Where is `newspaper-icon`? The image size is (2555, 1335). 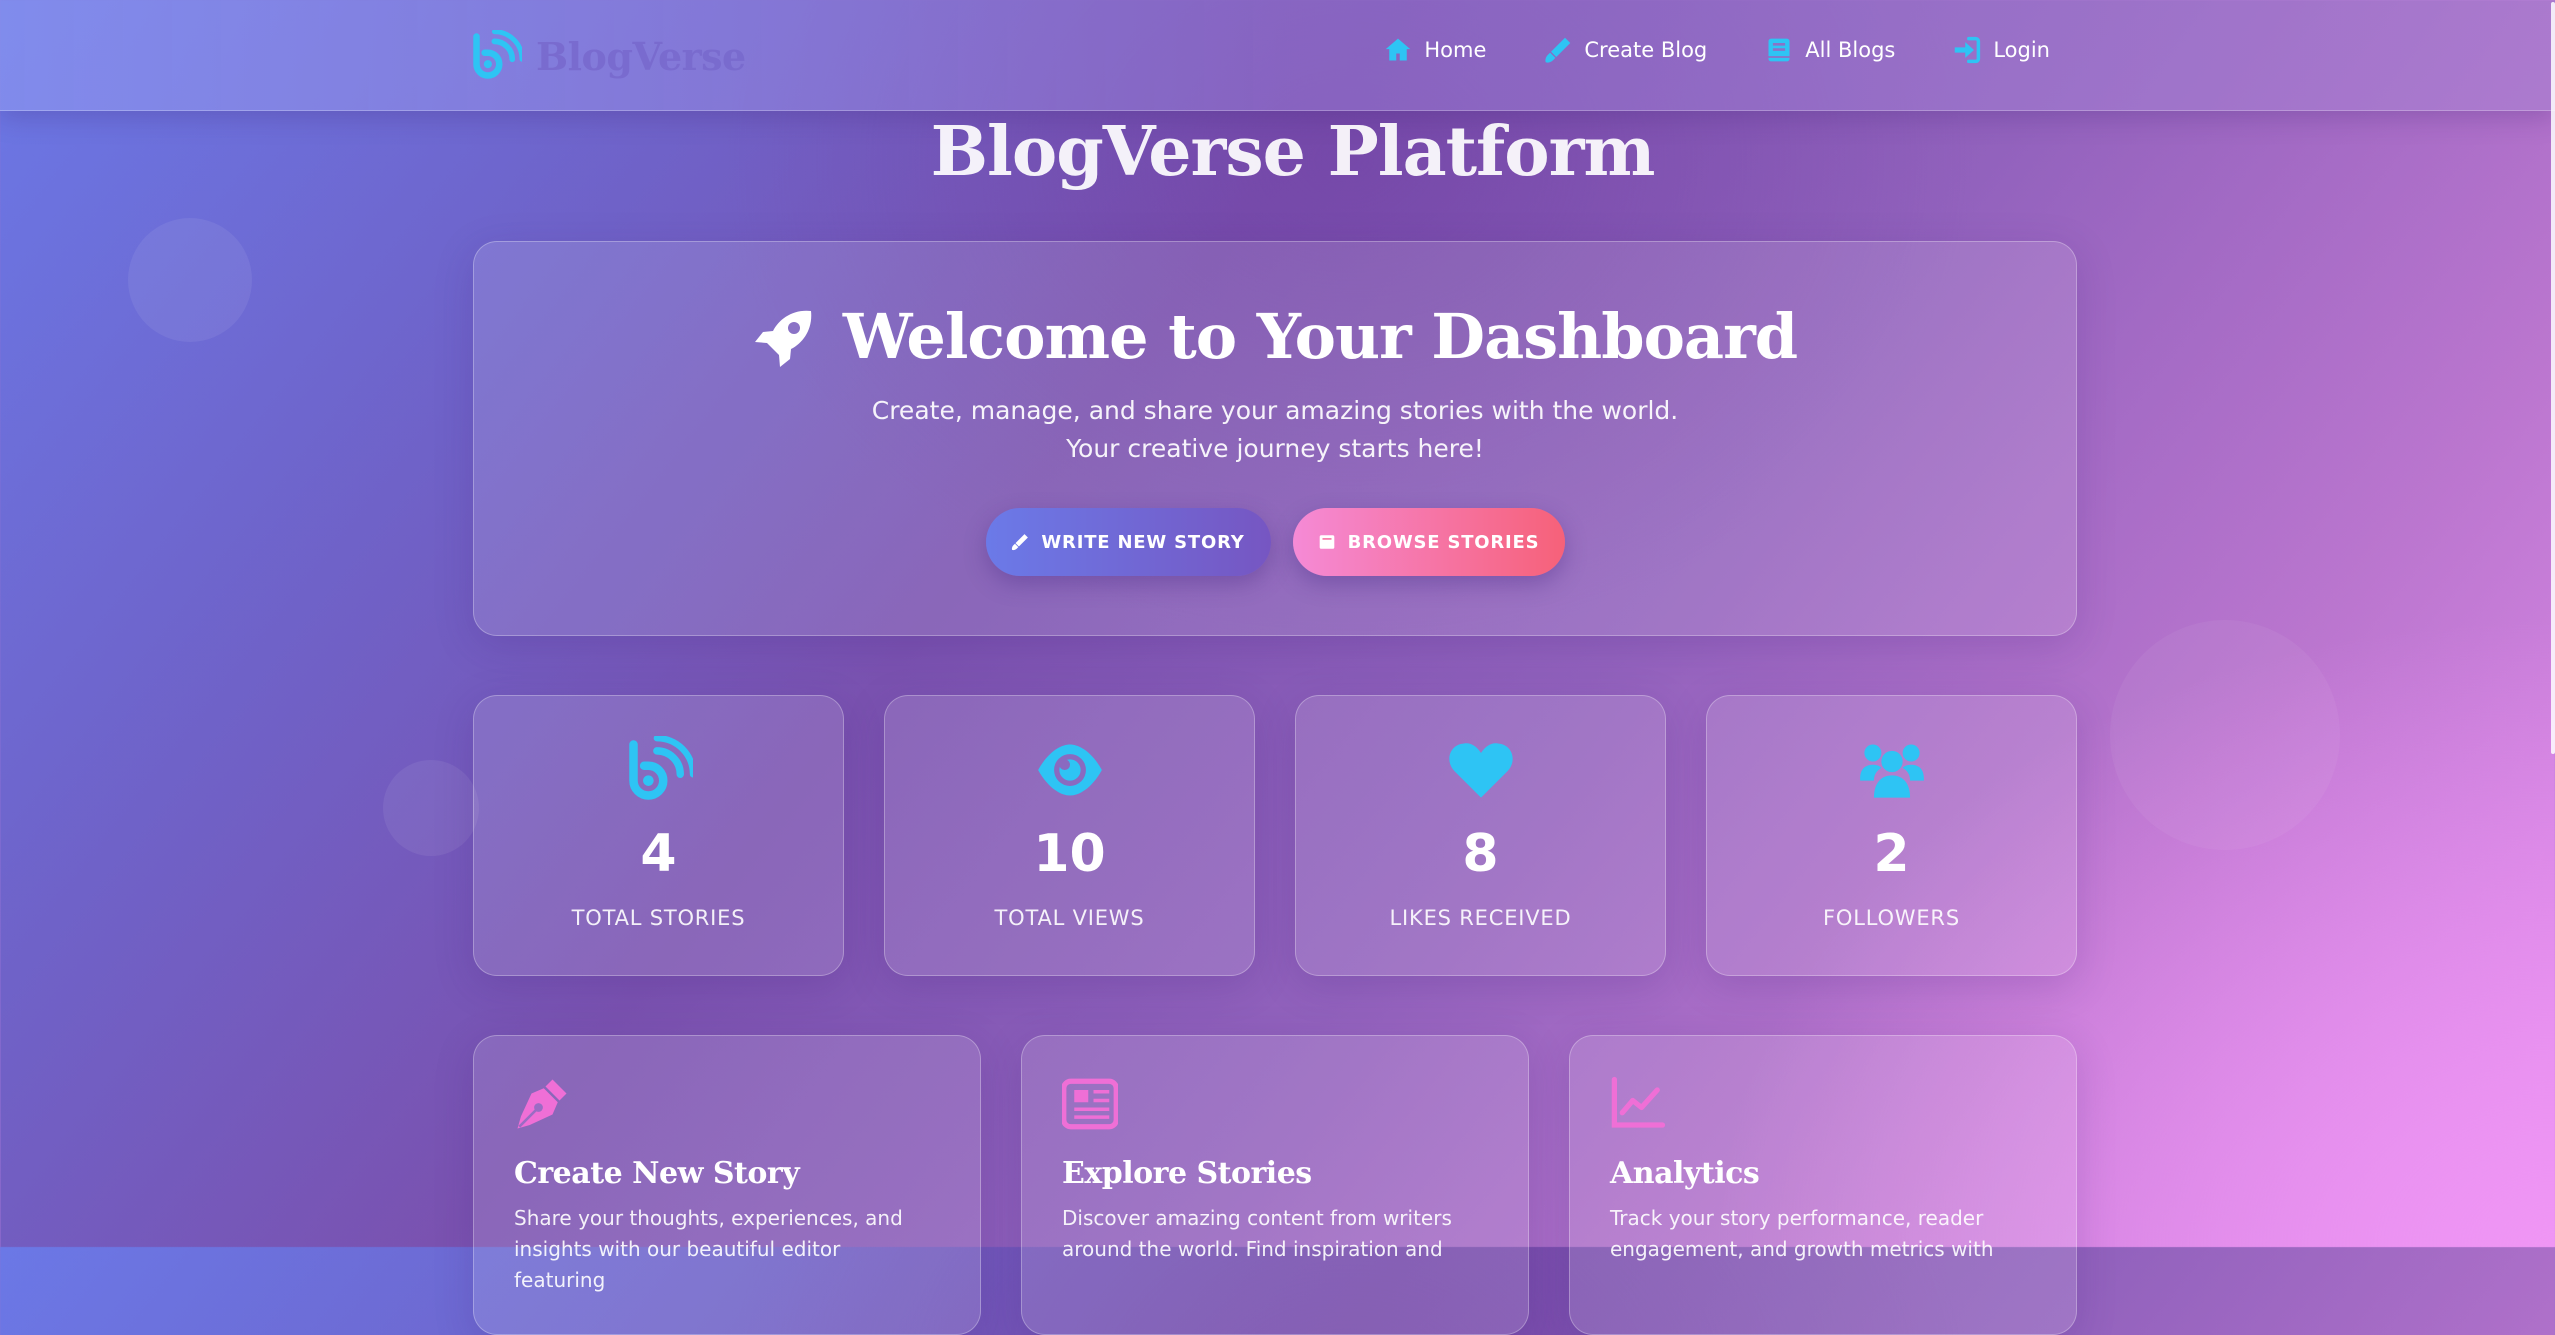
newspaper-icon is located at coordinates (1090, 1104).